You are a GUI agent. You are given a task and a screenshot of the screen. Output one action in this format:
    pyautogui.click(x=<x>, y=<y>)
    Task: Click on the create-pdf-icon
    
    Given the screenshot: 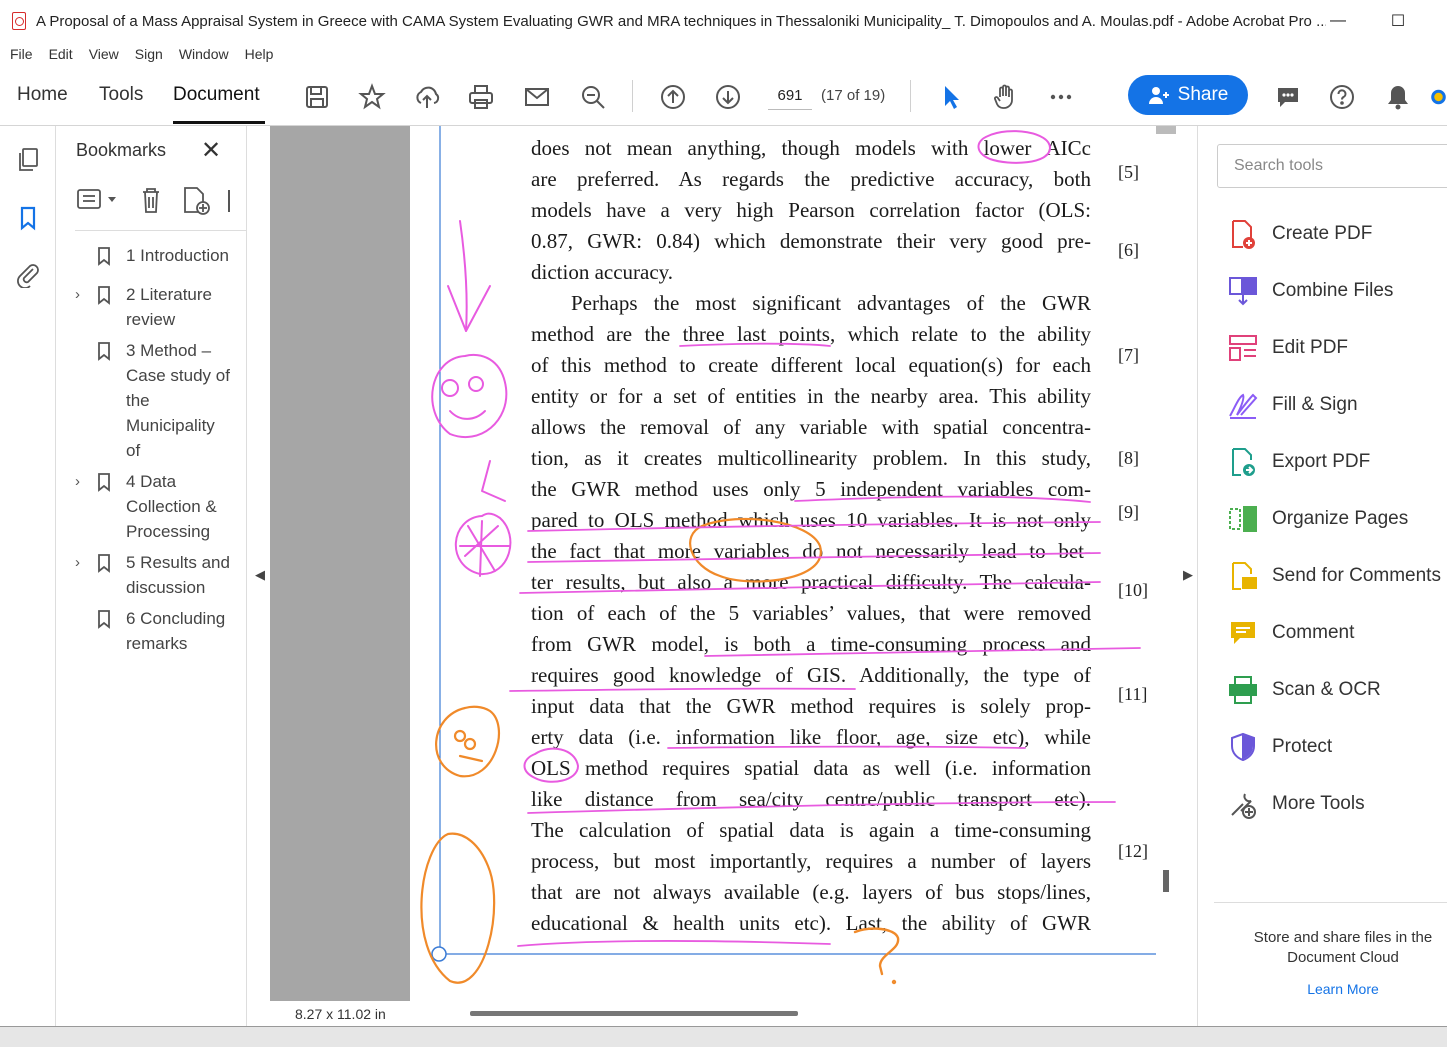 What is the action you would take?
    pyautogui.click(x=1243, y=234)
    